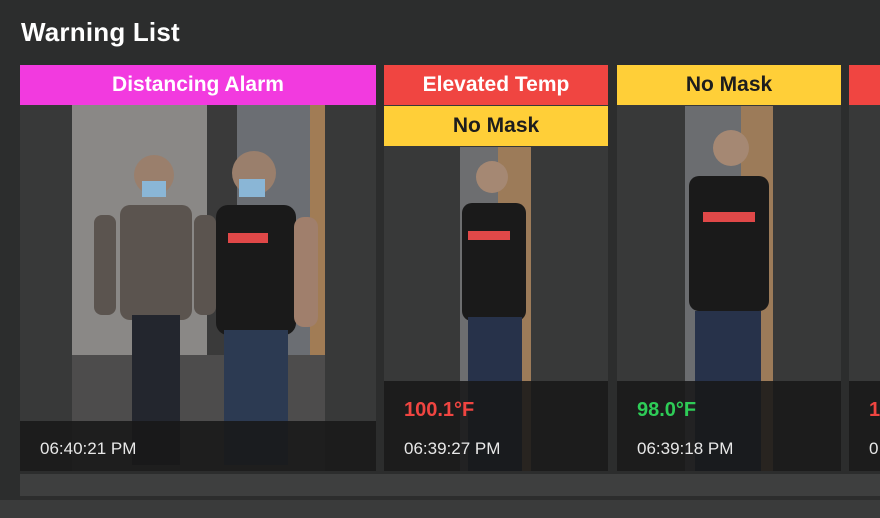 The width and height of the screenshot is (880, 518). I want to click on card-info-overlay: 1 0, so click(864, 426).